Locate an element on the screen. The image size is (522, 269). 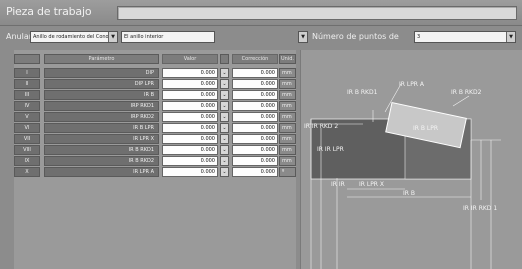
table-row: V IRP RKD2 0.000 ⌄ 0.000 mm is located at coordinates (155, 117).